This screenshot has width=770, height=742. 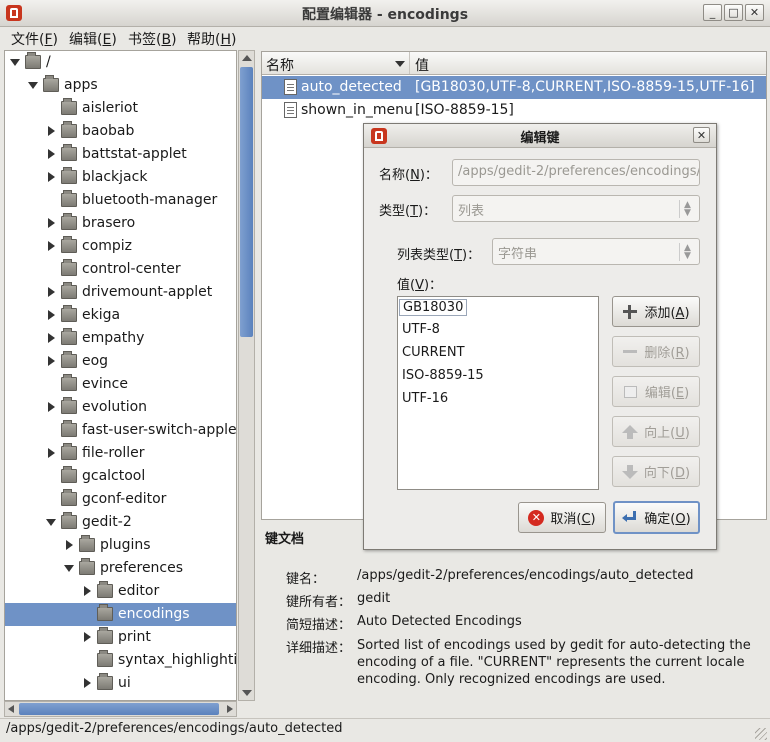 I want to click on tree-item-brasero: brasero, so click(x=120, y=223).